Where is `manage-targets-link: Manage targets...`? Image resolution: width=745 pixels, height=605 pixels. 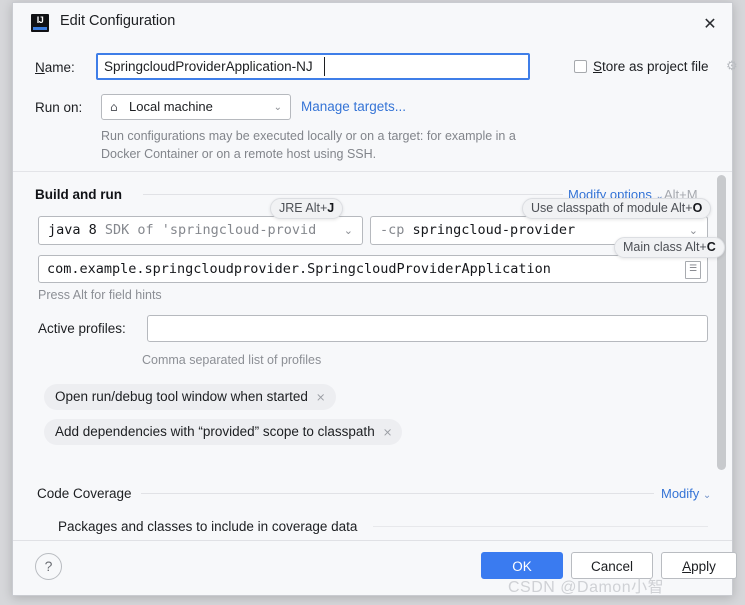 manage-targets-link: Manage targets... is located at coordinates (353, 106).